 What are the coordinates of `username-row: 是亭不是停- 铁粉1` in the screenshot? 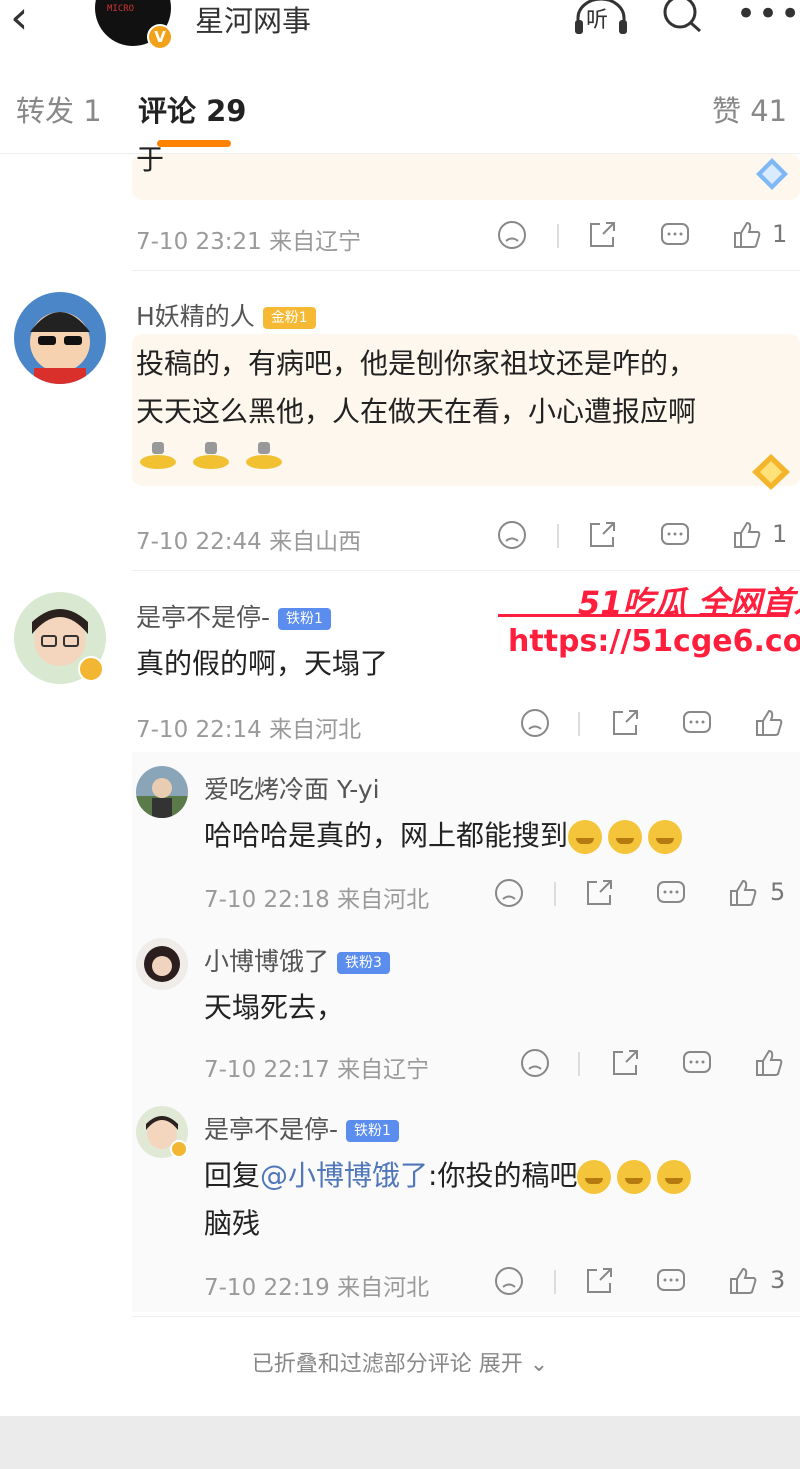 It's located at (233, 616).